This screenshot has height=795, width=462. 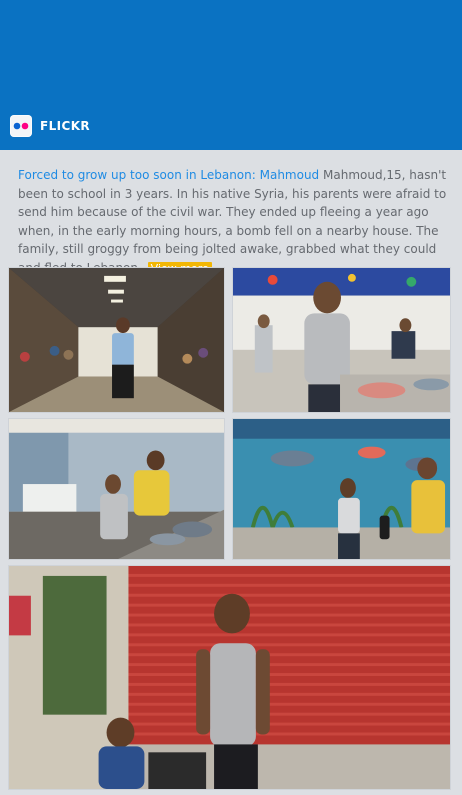 I want to click on flickr-icon, so click(x=21, y=126).